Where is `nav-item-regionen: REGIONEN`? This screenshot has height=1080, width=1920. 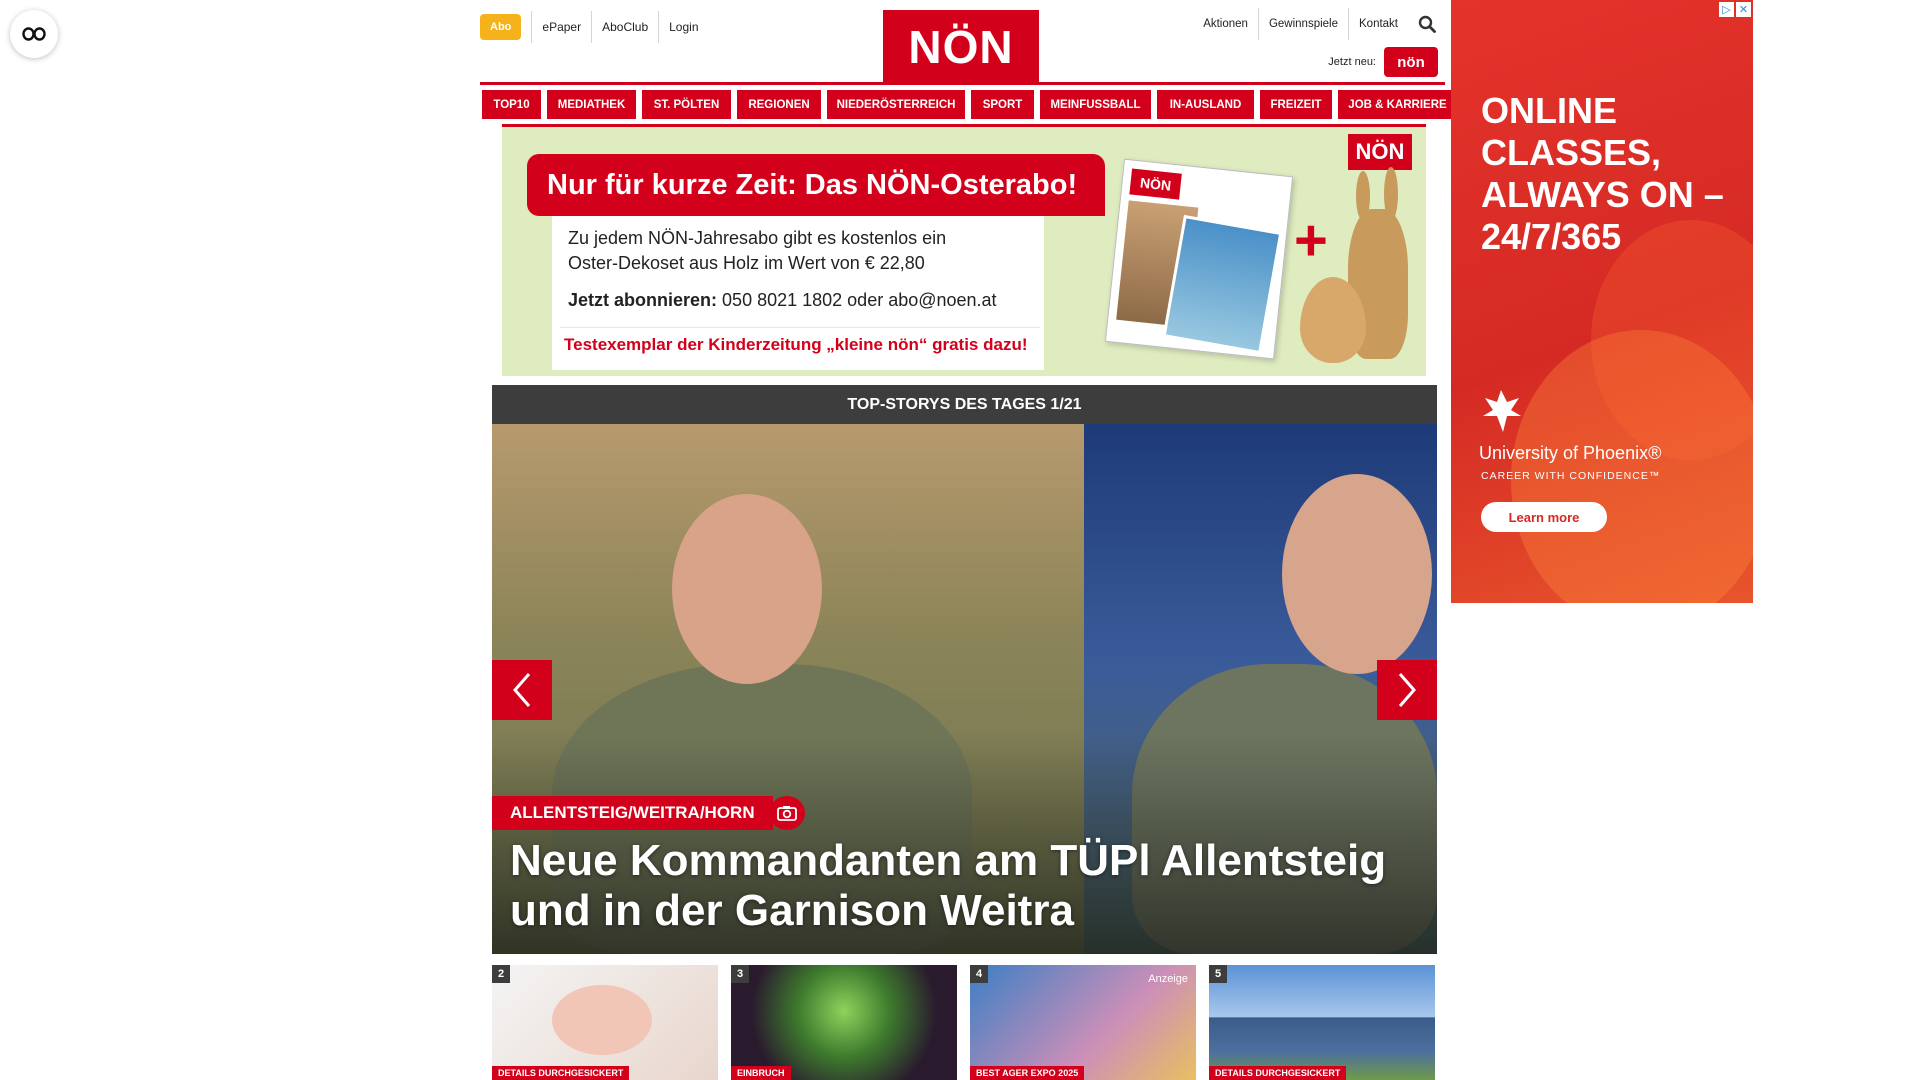 nav-item-regionen: REGIONEN is located at coordinates (779, 104).